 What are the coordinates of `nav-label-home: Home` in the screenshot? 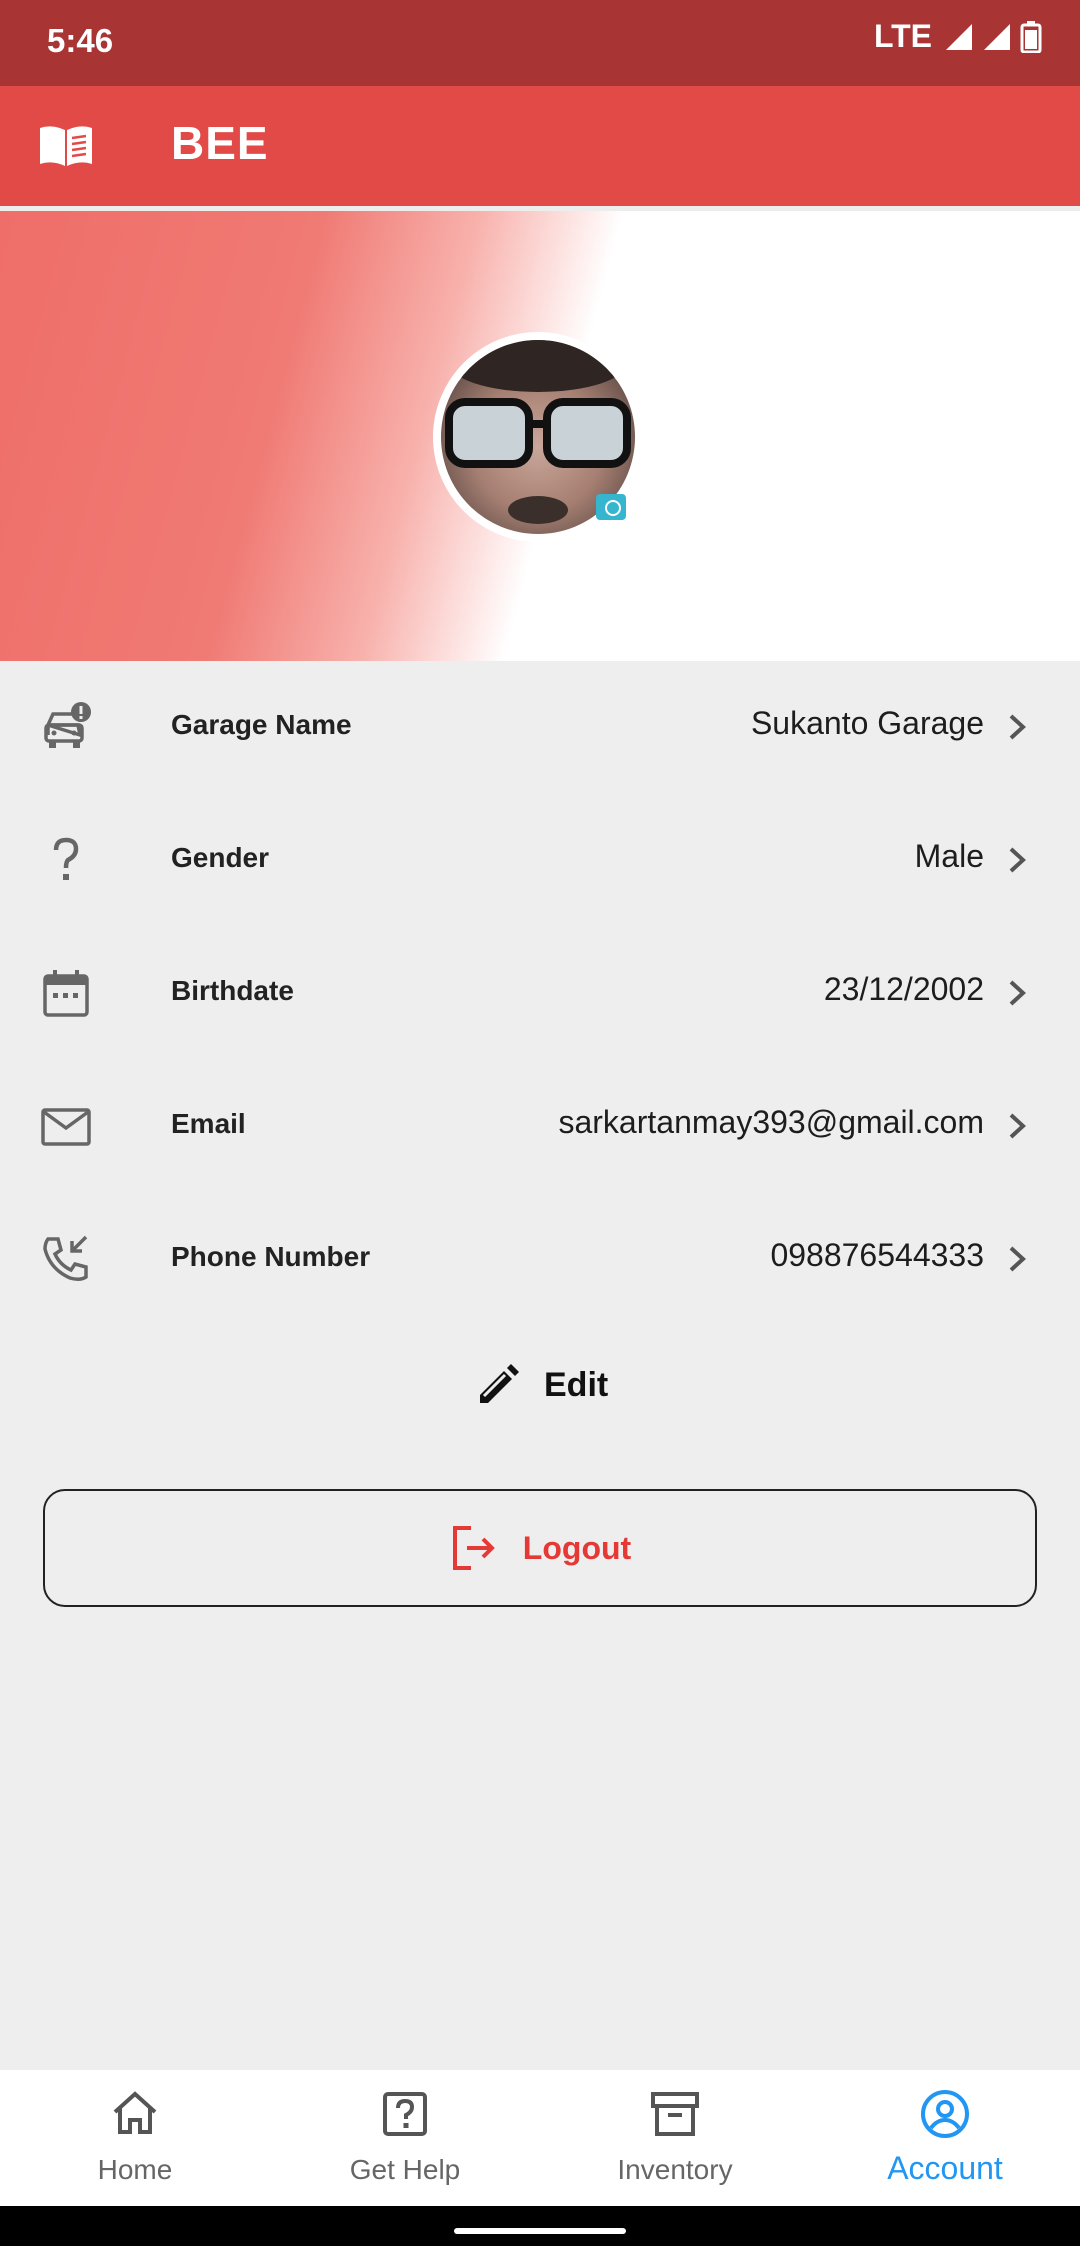 It's located at (135, 2169).